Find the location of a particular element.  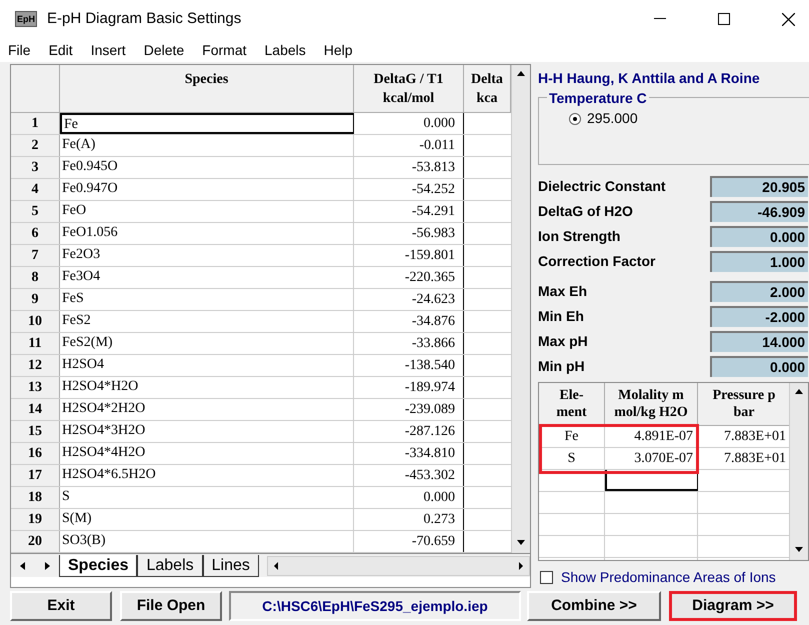

horizontal-scrollbar is located at coordinates (398, 566).